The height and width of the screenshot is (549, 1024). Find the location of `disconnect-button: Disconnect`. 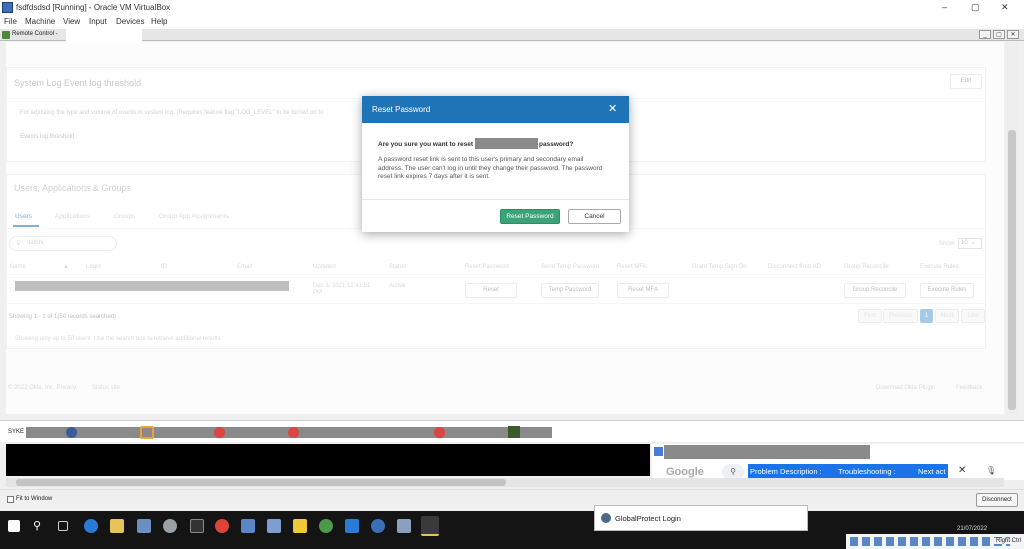

disconnect-button: Disconnect is located at coordinates (997, 500).